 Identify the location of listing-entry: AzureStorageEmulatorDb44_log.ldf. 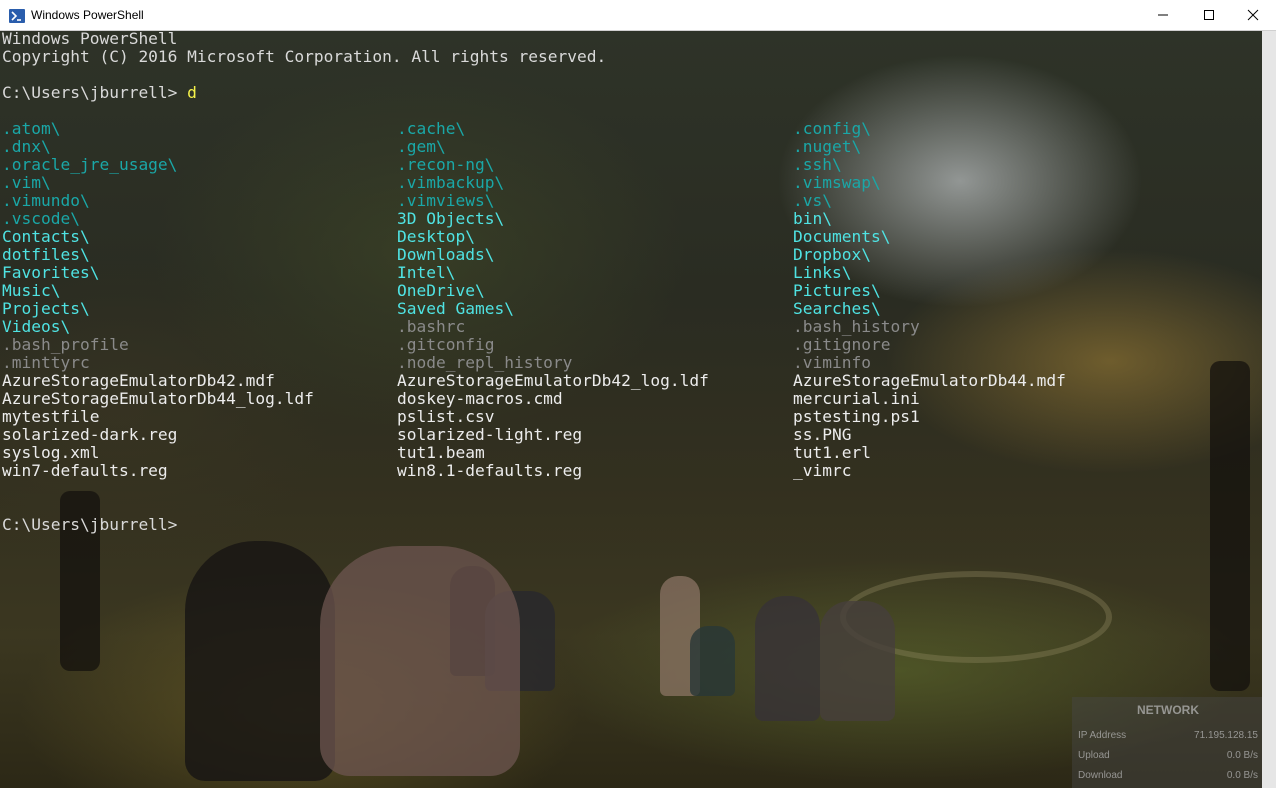
(158, 398).